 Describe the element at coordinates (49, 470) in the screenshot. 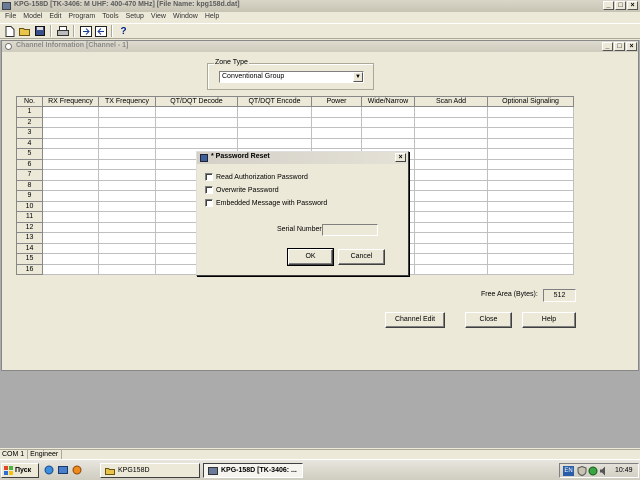

I see `ie-quicklaunch-icon` at that location.